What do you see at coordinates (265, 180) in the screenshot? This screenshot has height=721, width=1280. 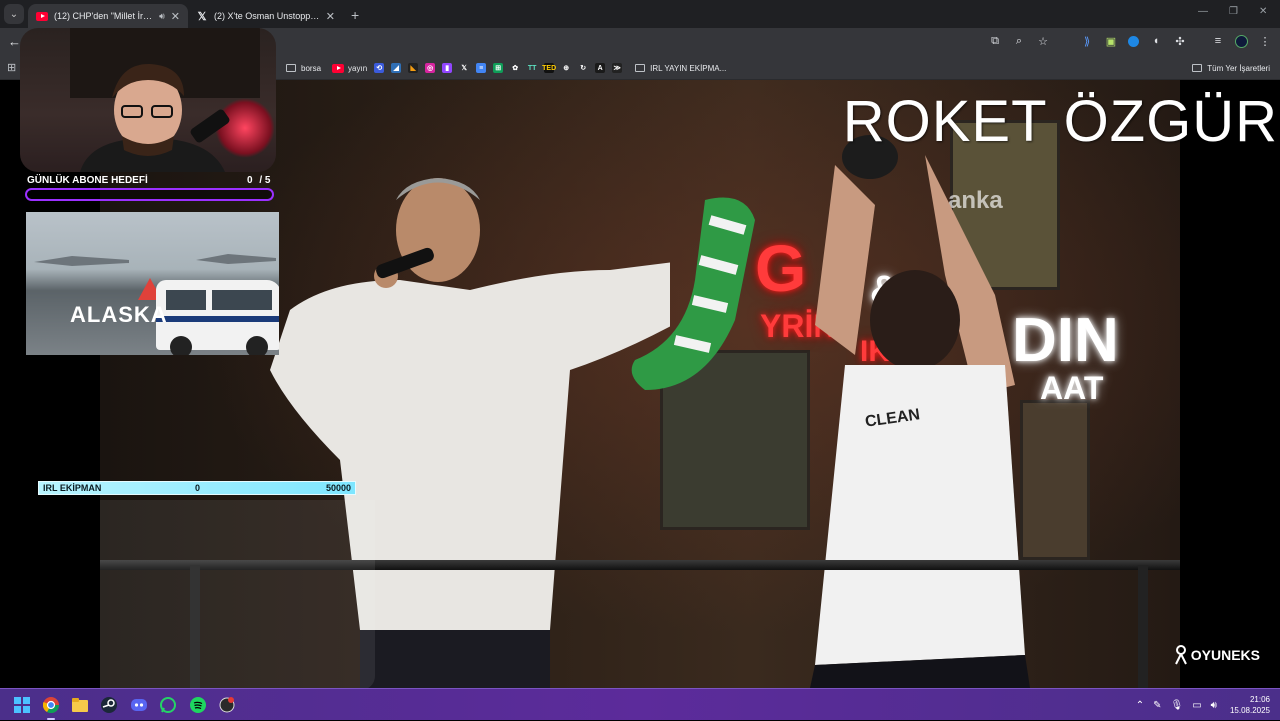 I see `sub-goal-target: / 5` at bounding box center [265, 180].